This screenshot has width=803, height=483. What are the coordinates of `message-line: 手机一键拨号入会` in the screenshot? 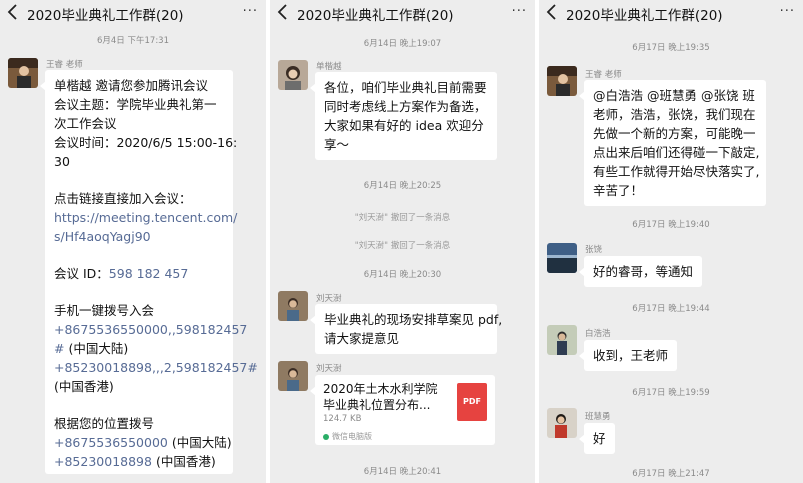 It's located at (104, 310).